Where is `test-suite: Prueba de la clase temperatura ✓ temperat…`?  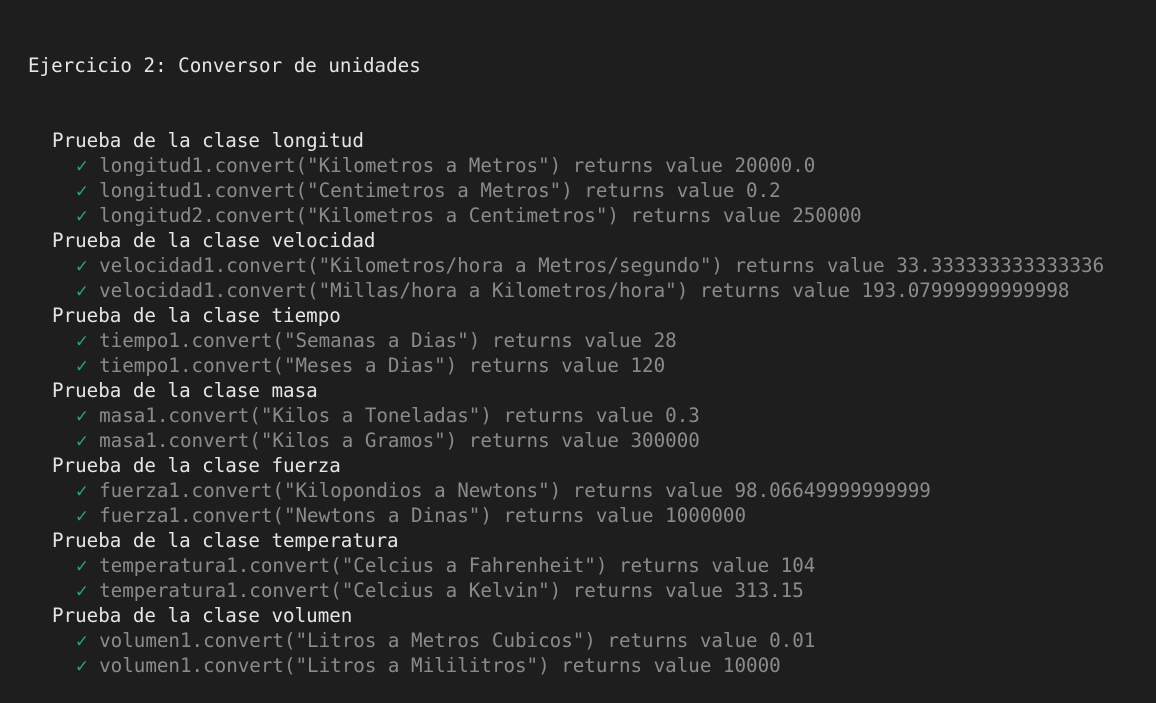 test-suite: Prueba de la clase temperatura ✓ temperat… is located at coordinates (578, 565).